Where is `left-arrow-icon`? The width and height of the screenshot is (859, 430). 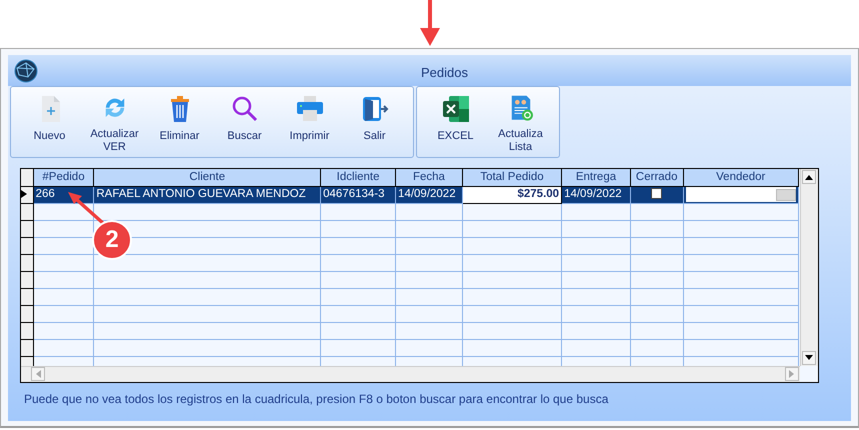 left-arrow-icon is located at coordinates (38, 374).